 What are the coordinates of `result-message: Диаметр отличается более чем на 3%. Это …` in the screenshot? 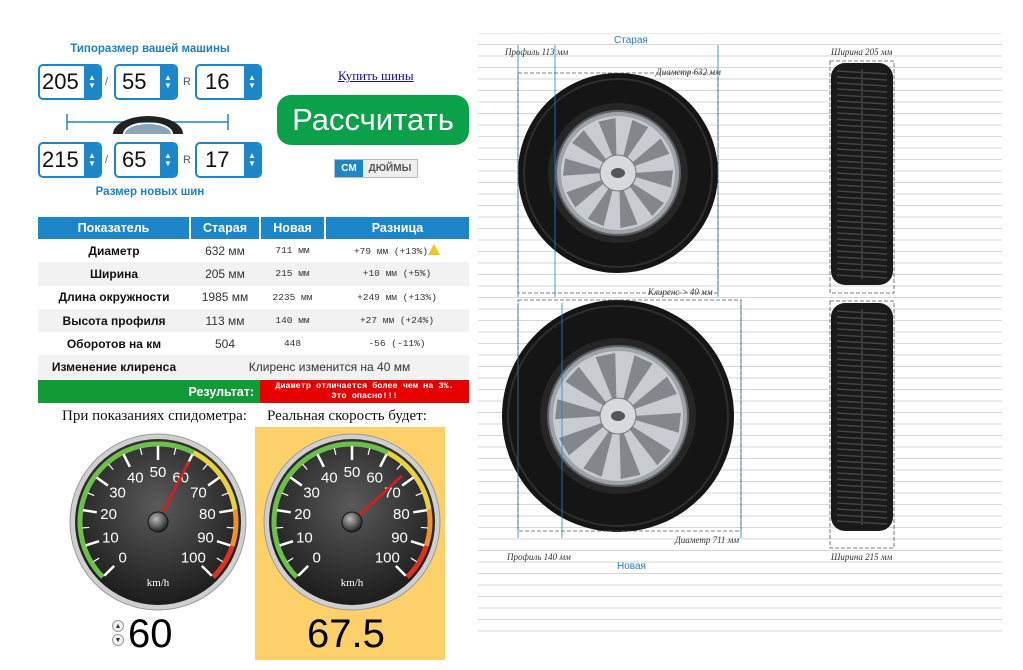 It's located at (364, 391).